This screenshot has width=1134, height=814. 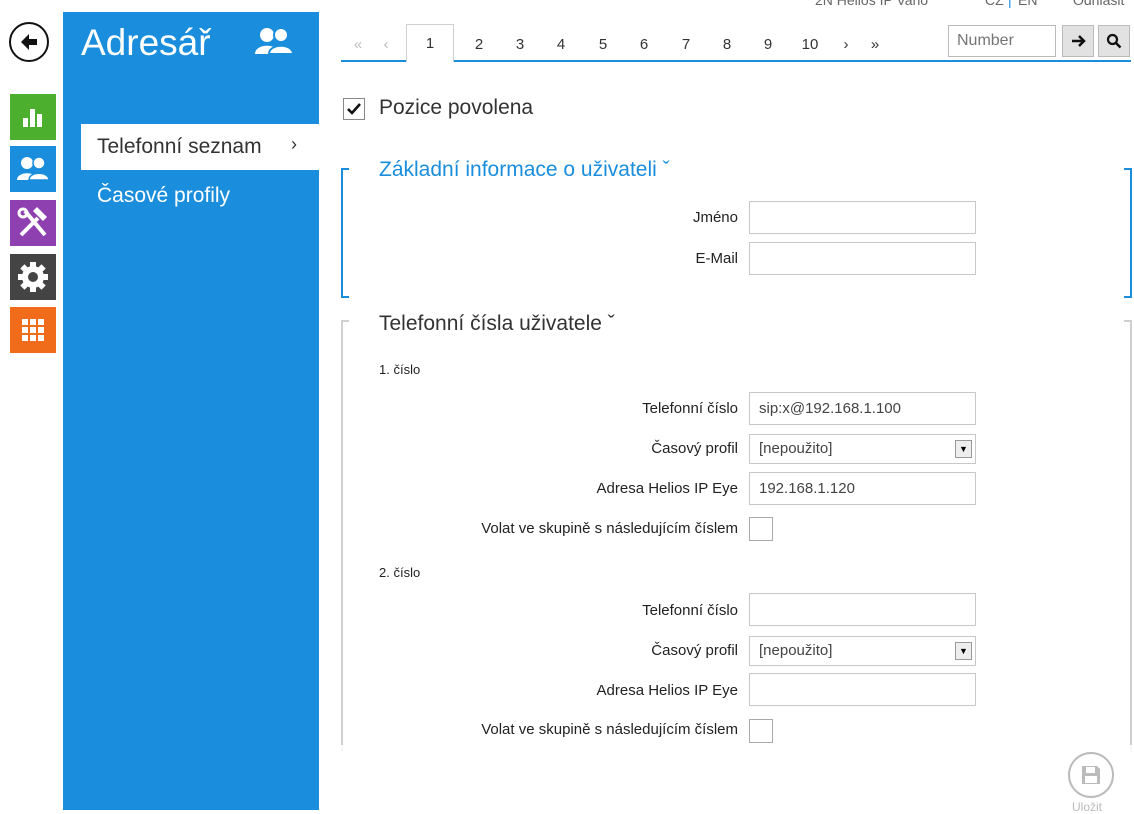 I want to click on tools-icon, so click(x=32, y=222).